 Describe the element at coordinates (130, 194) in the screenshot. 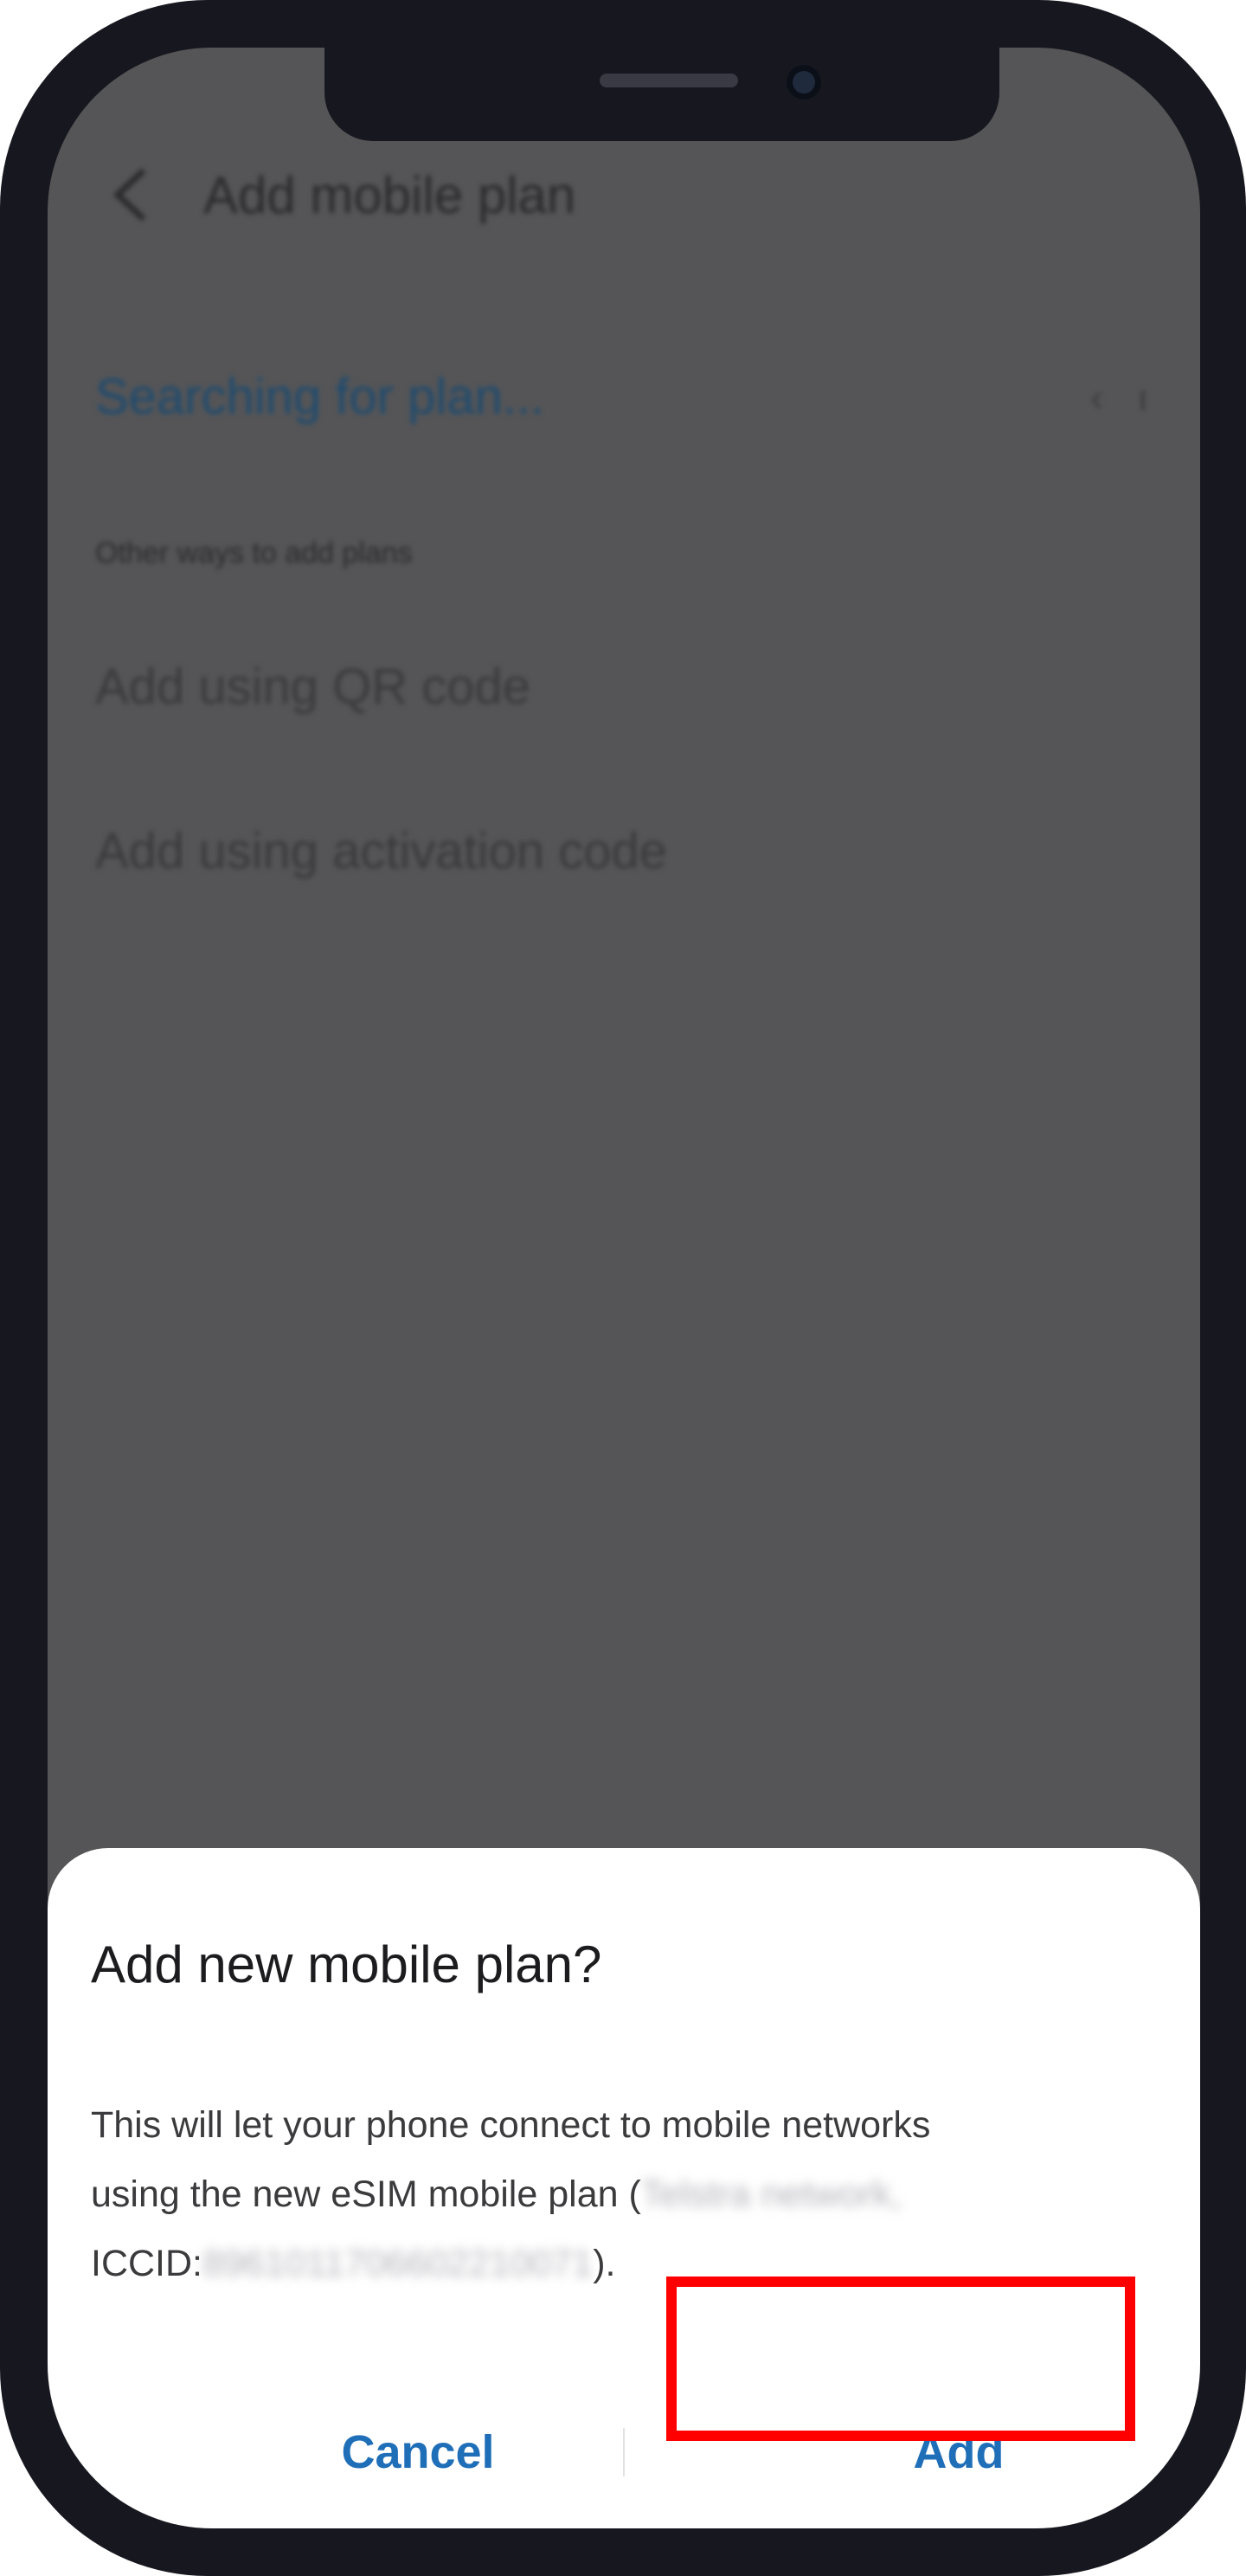

I see `chevron-left-icon` at that location.